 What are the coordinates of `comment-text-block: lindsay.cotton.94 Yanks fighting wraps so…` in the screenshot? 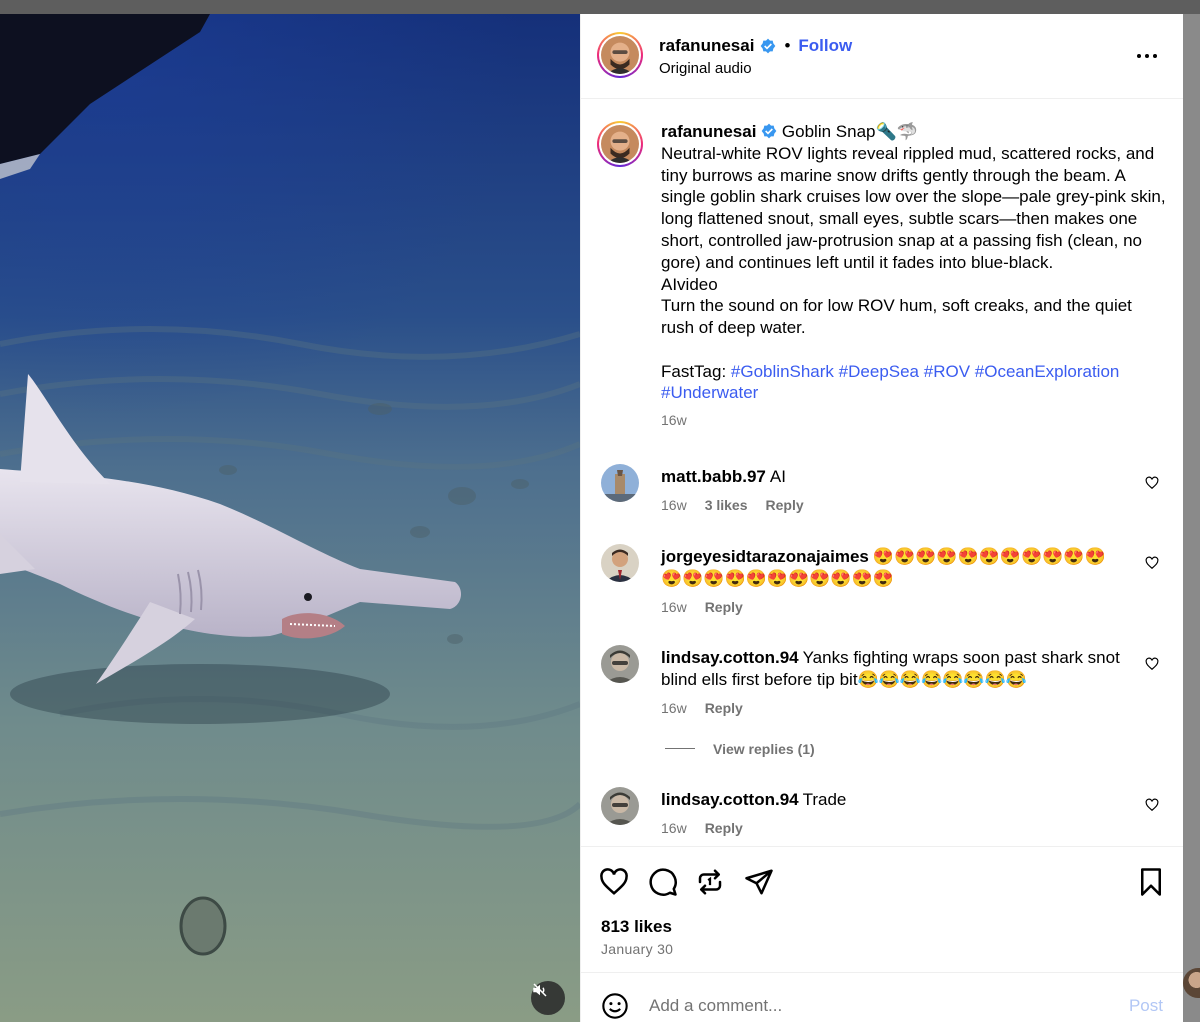 It's located at (892, 668).